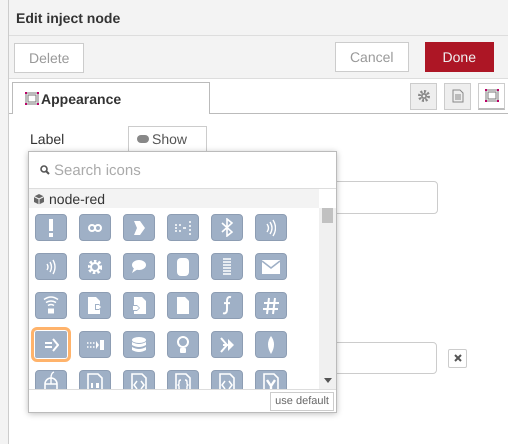  I want to click on database-icon, so click(139, 344).